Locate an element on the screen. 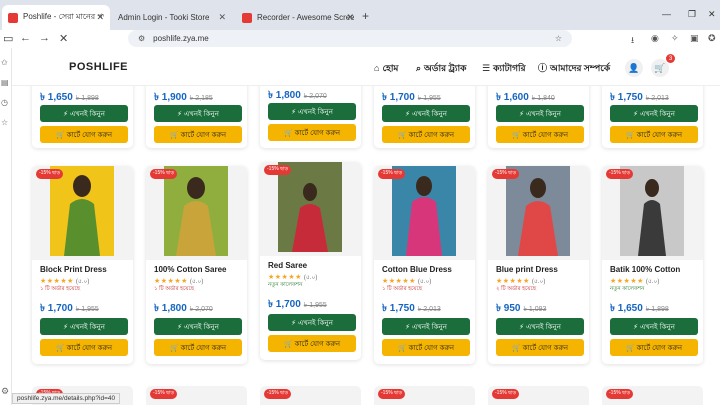 Image resolution: width=720 pixels, height=405 pixels. url-text: poshlife.zya.me is located at coordinates (181, 38).